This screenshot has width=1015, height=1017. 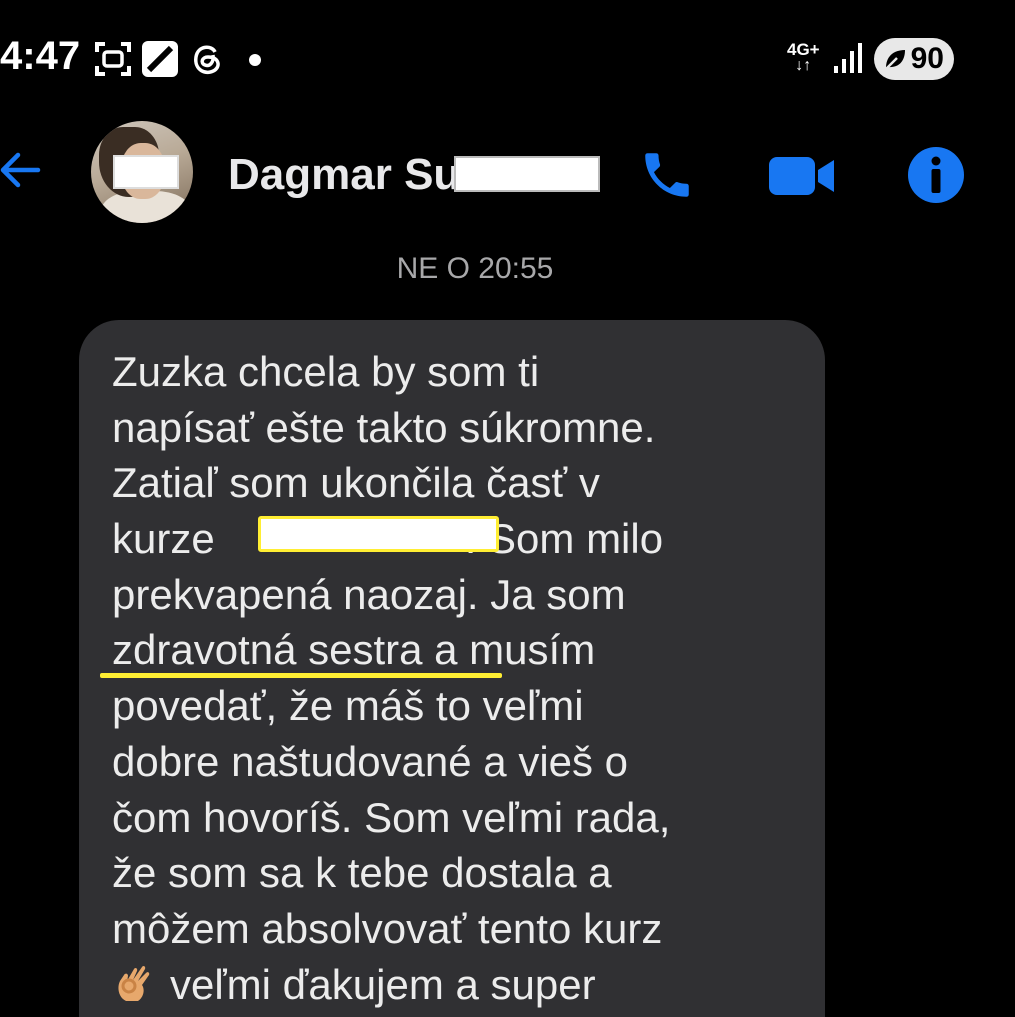 I want to click on video-camera-icon, so click(x=802, y=178).